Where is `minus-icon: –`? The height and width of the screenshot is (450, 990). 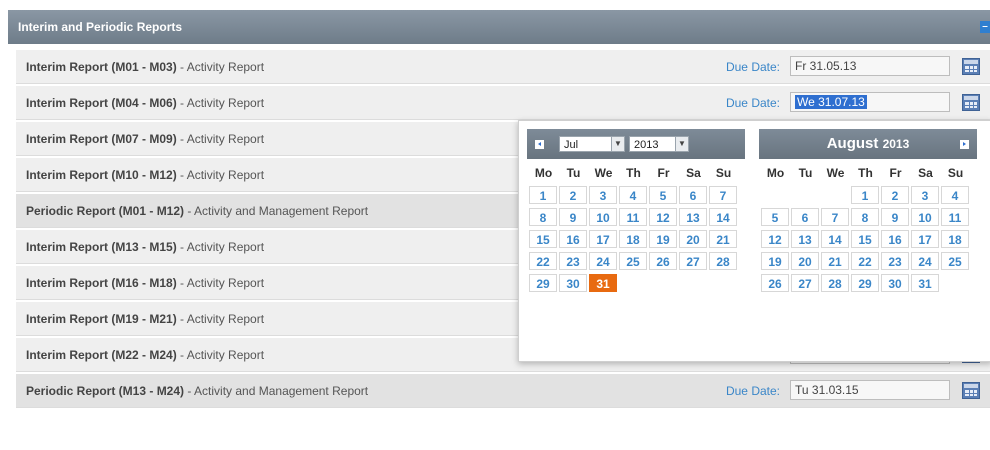 minus-icon: – is located at coordinates (985, 27).